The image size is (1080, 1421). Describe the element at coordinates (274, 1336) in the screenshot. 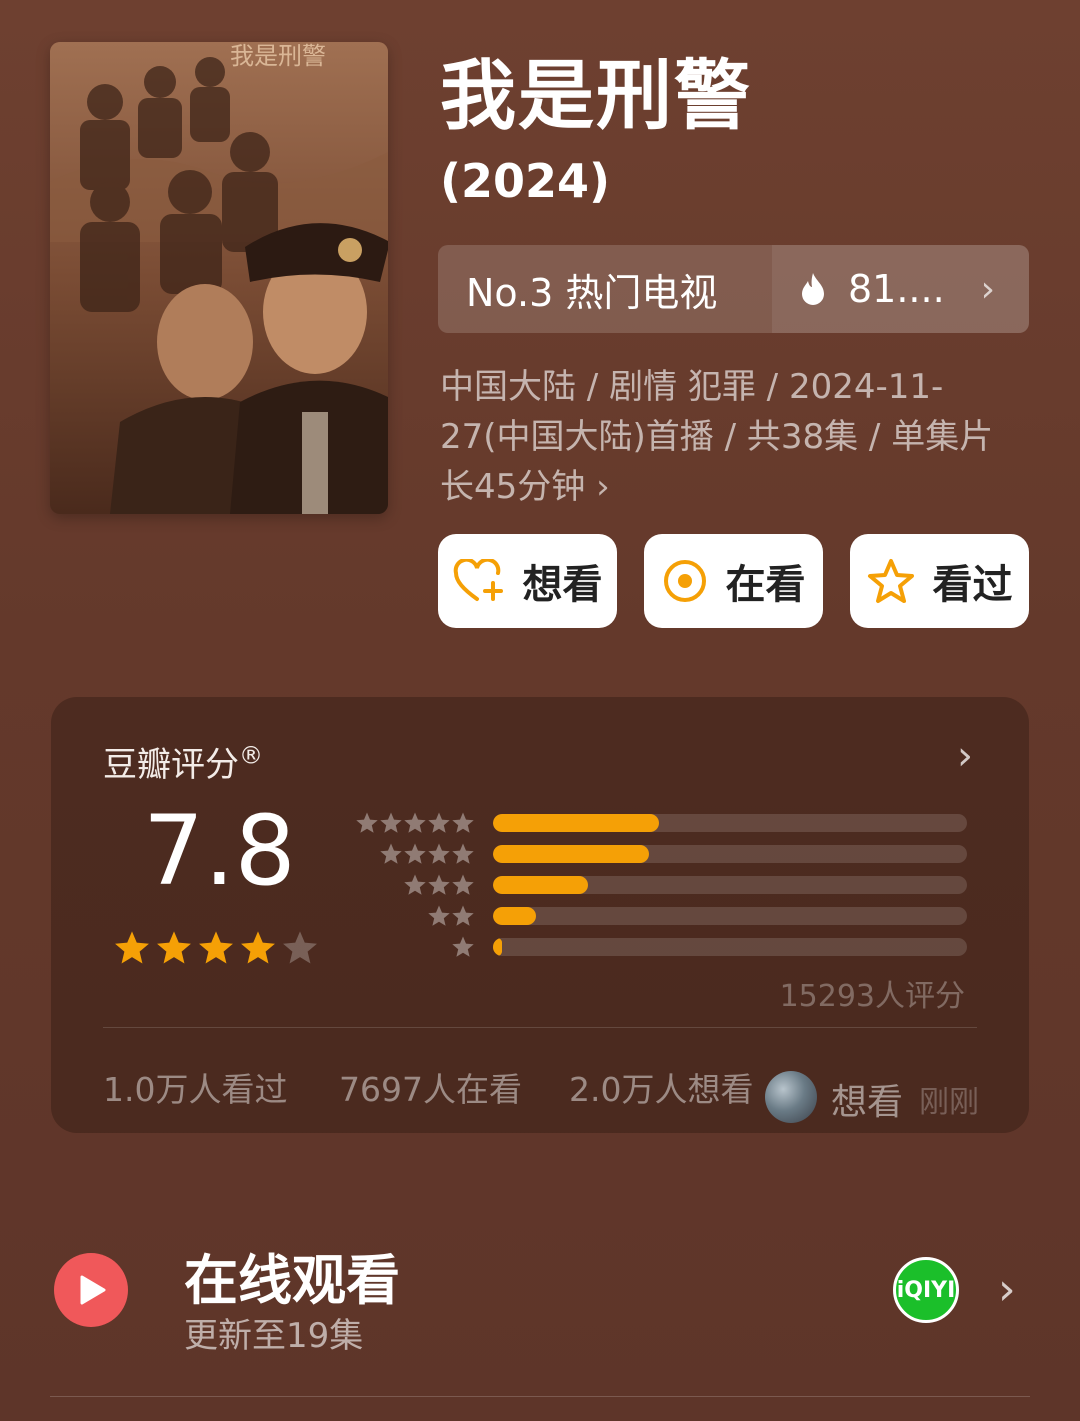

I see `watch-online-subtitle: 更新至19集` at that location.